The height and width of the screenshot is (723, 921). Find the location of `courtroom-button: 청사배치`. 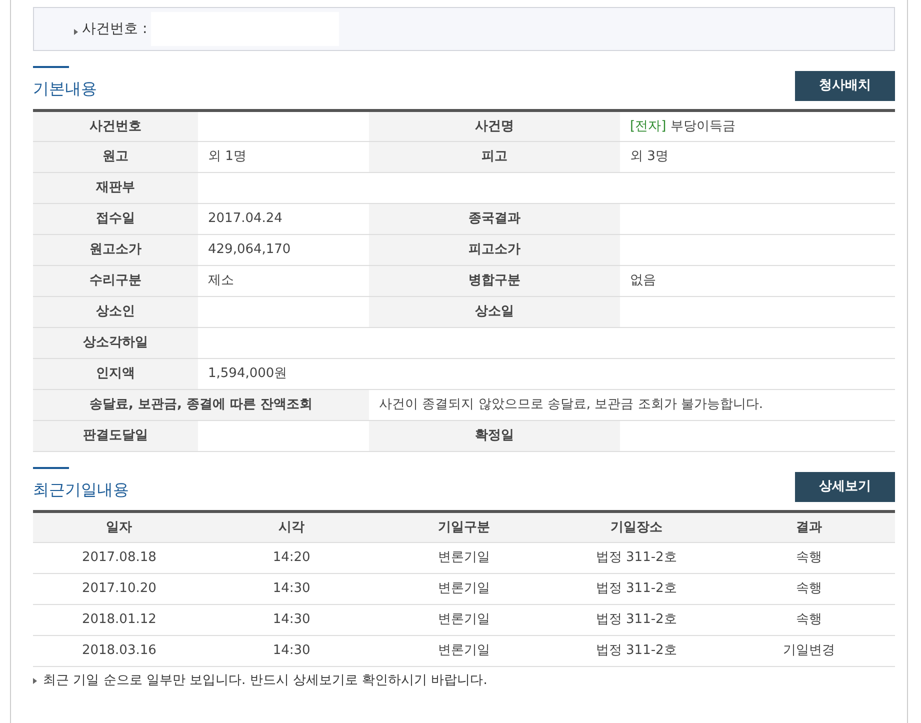

courtroom-button: 청사배치 is located at coordinates (845, 86).